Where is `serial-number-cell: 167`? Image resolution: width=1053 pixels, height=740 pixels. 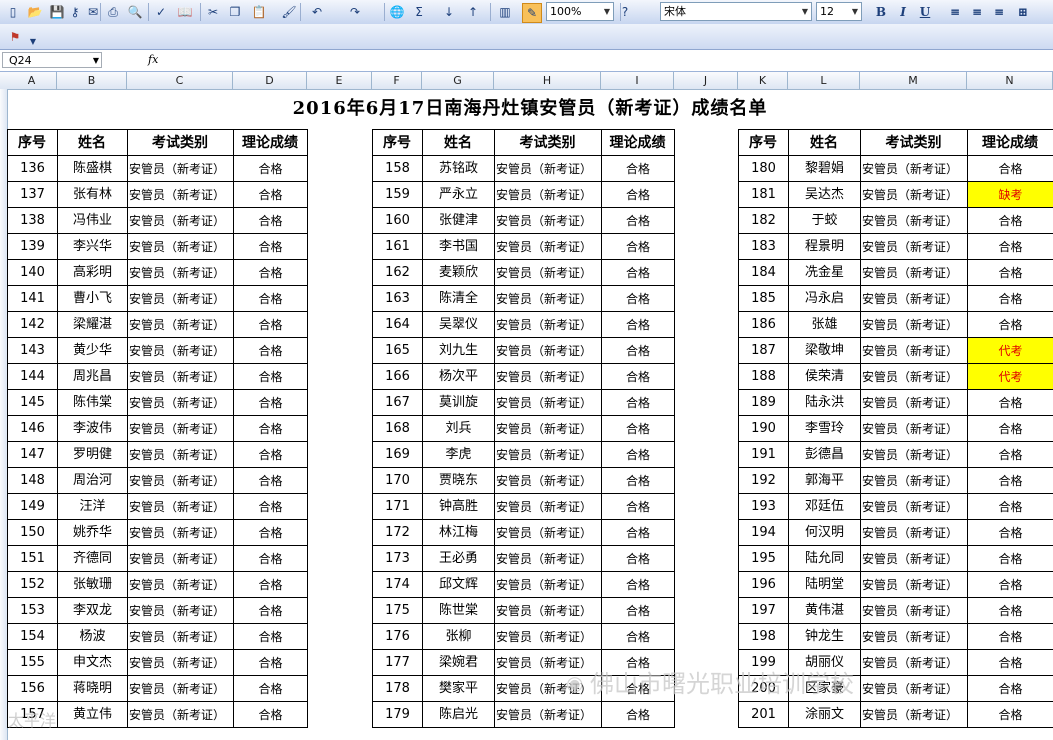 serial-number-cell: 167 is located at coordinates (397, 402).